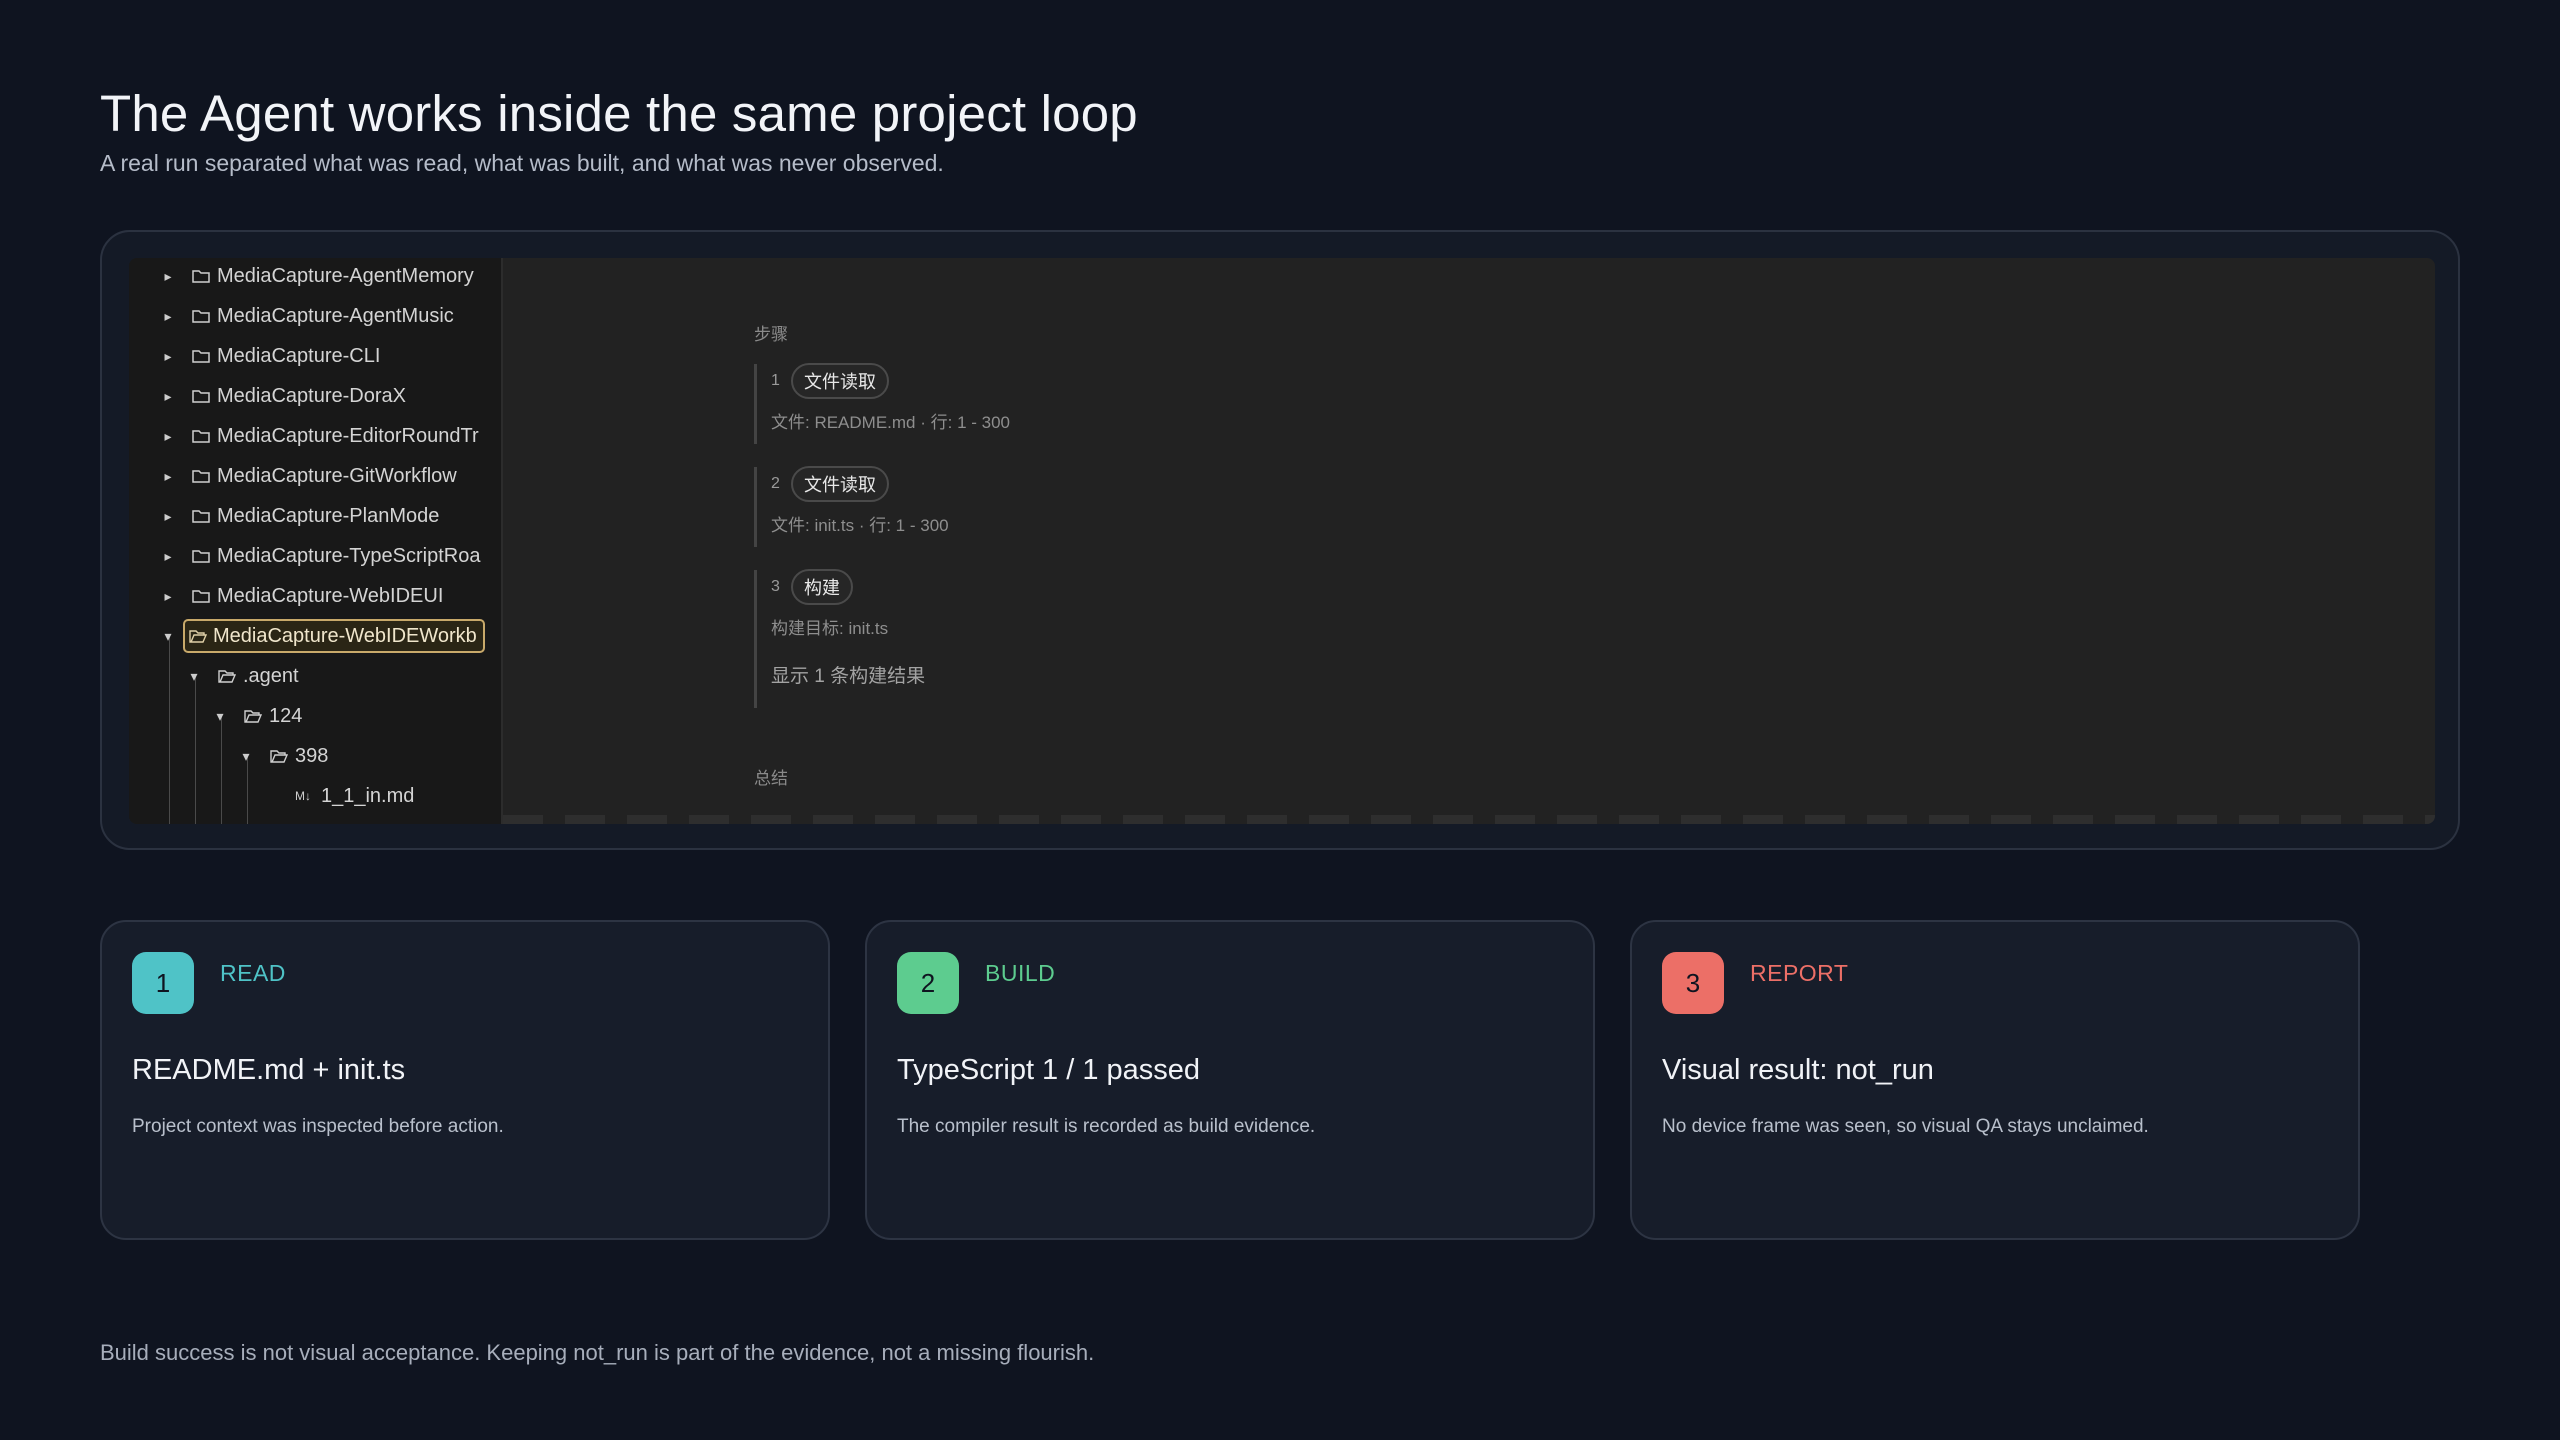 The width and height of the screenshot is (2560, 1440). I want to click on tree-item-dorax: ▸ MediaCapture-DoraX, so click(331, 396).